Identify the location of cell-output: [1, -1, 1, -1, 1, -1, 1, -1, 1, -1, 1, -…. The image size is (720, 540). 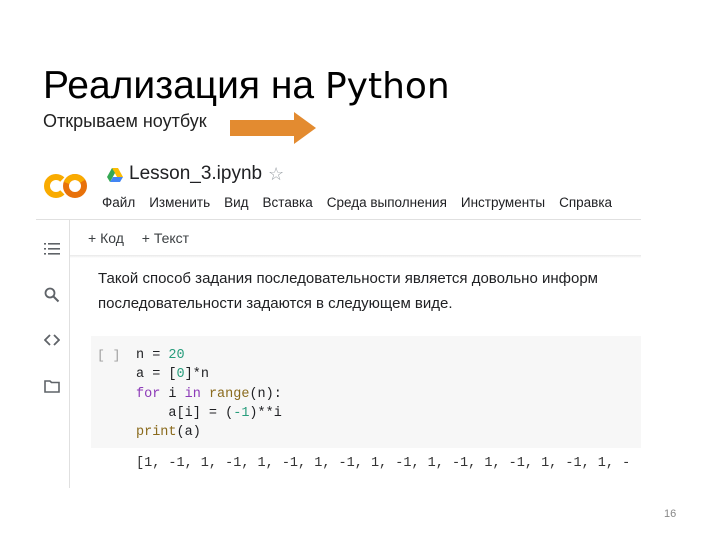
(383, 463).